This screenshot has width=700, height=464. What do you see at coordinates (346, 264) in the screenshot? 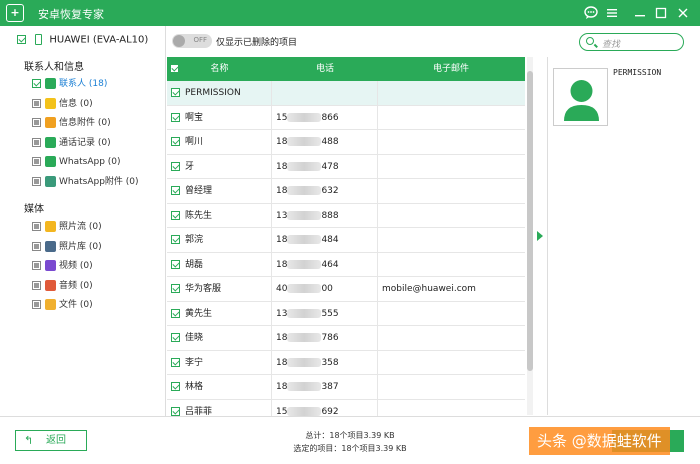
I see `table-row: 胡磊 18 464` at bounding box center [346, 264].